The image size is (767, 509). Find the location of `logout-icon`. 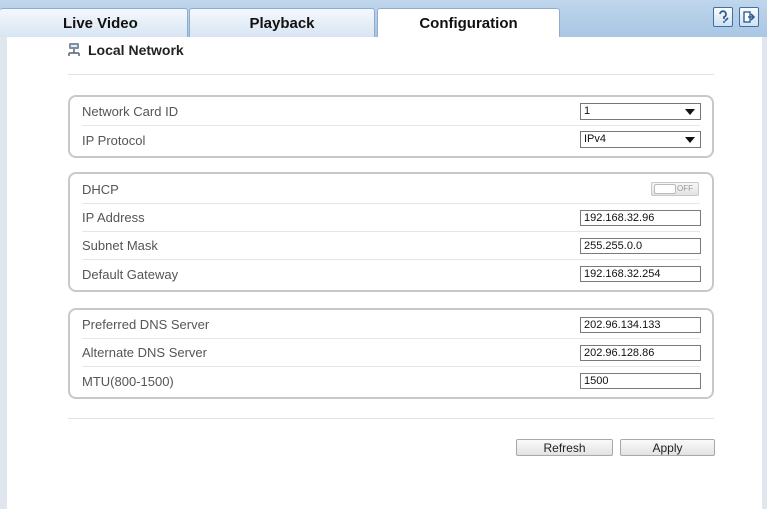

logout-icon is located at coordinates (749, 17).